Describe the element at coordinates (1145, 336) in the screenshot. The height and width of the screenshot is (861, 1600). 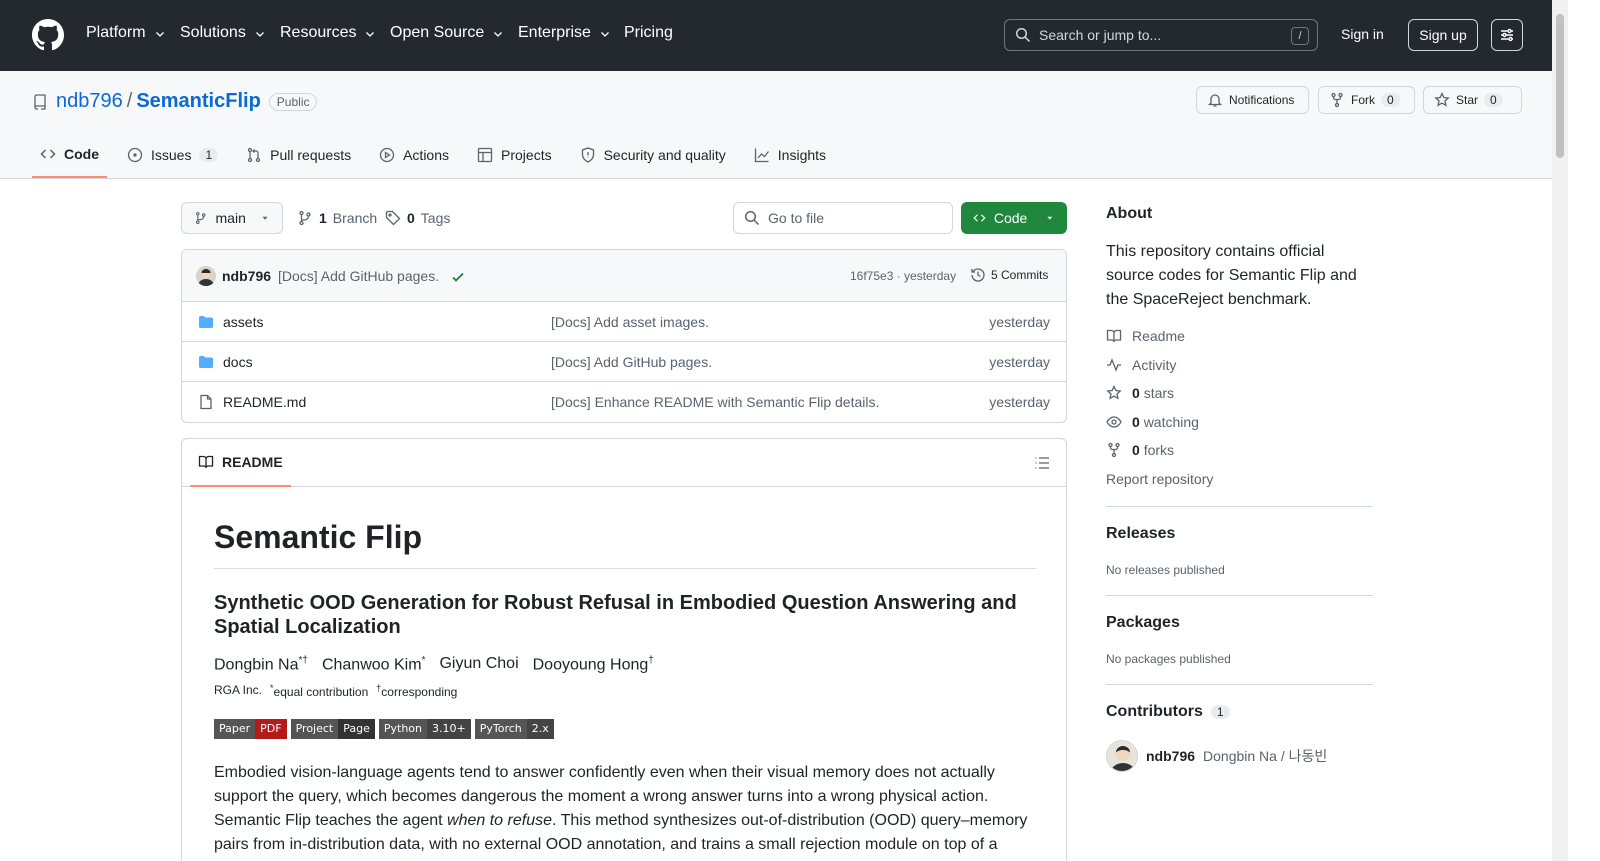
I see `readme-link: Readme` at that location.